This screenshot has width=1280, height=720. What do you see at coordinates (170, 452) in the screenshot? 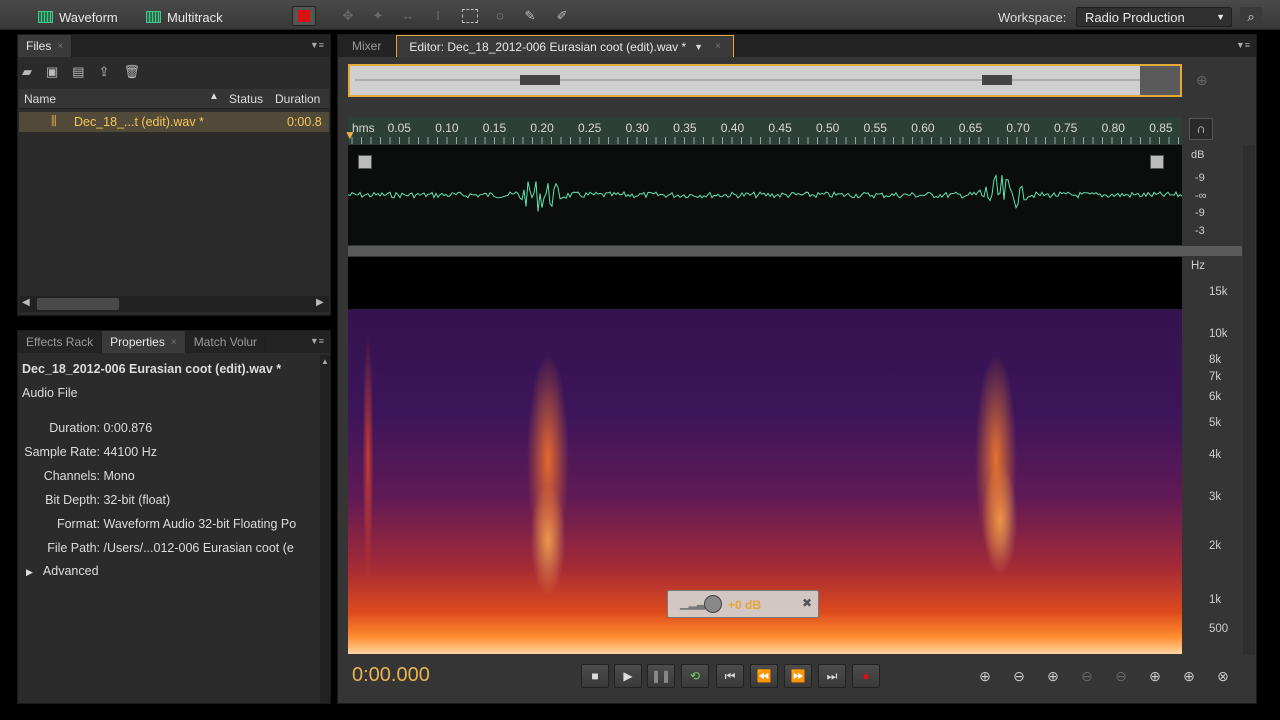
I see `properties-sample-rate-row: Sample Rate: 44100 Hz` at bounding box center [170, 452].